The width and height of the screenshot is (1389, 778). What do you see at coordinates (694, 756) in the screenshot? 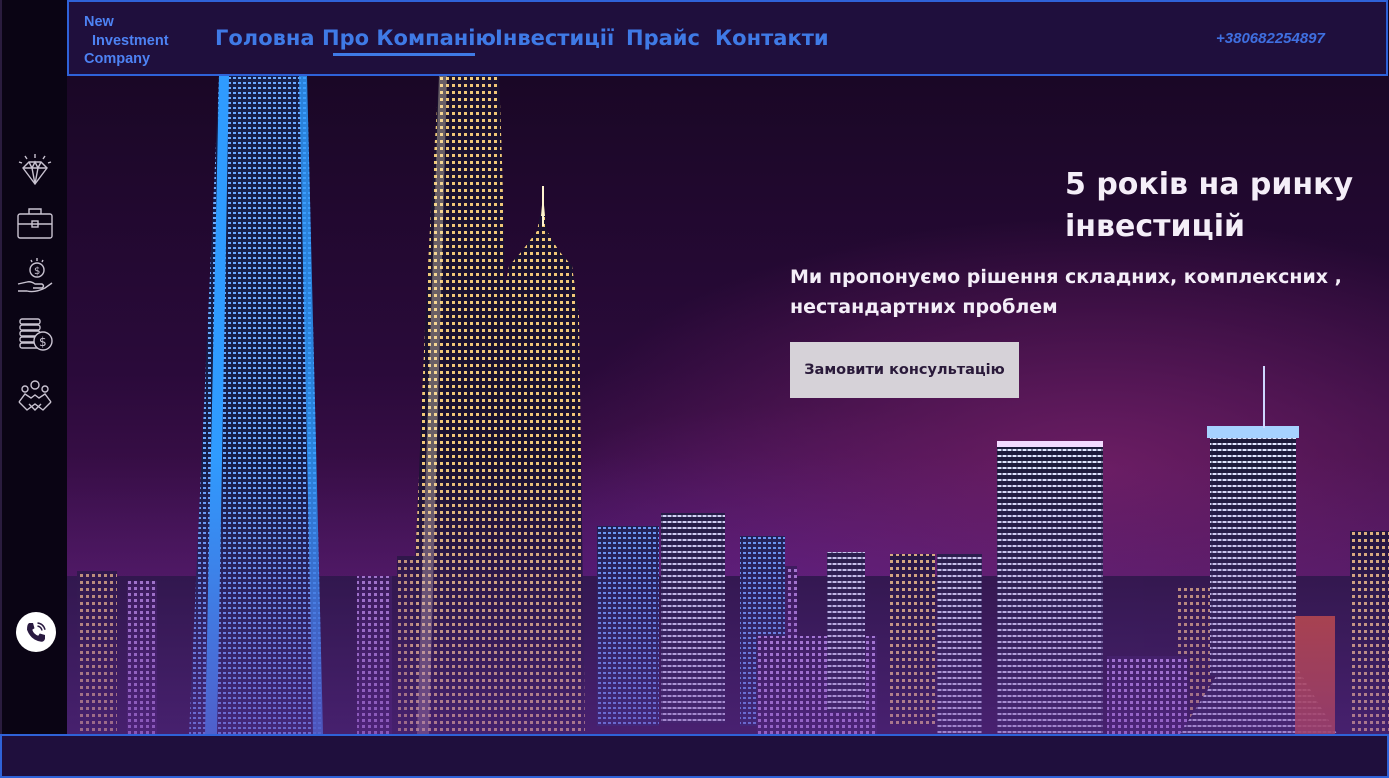
I see `bottom-bar` at bounding box center [694, 756].